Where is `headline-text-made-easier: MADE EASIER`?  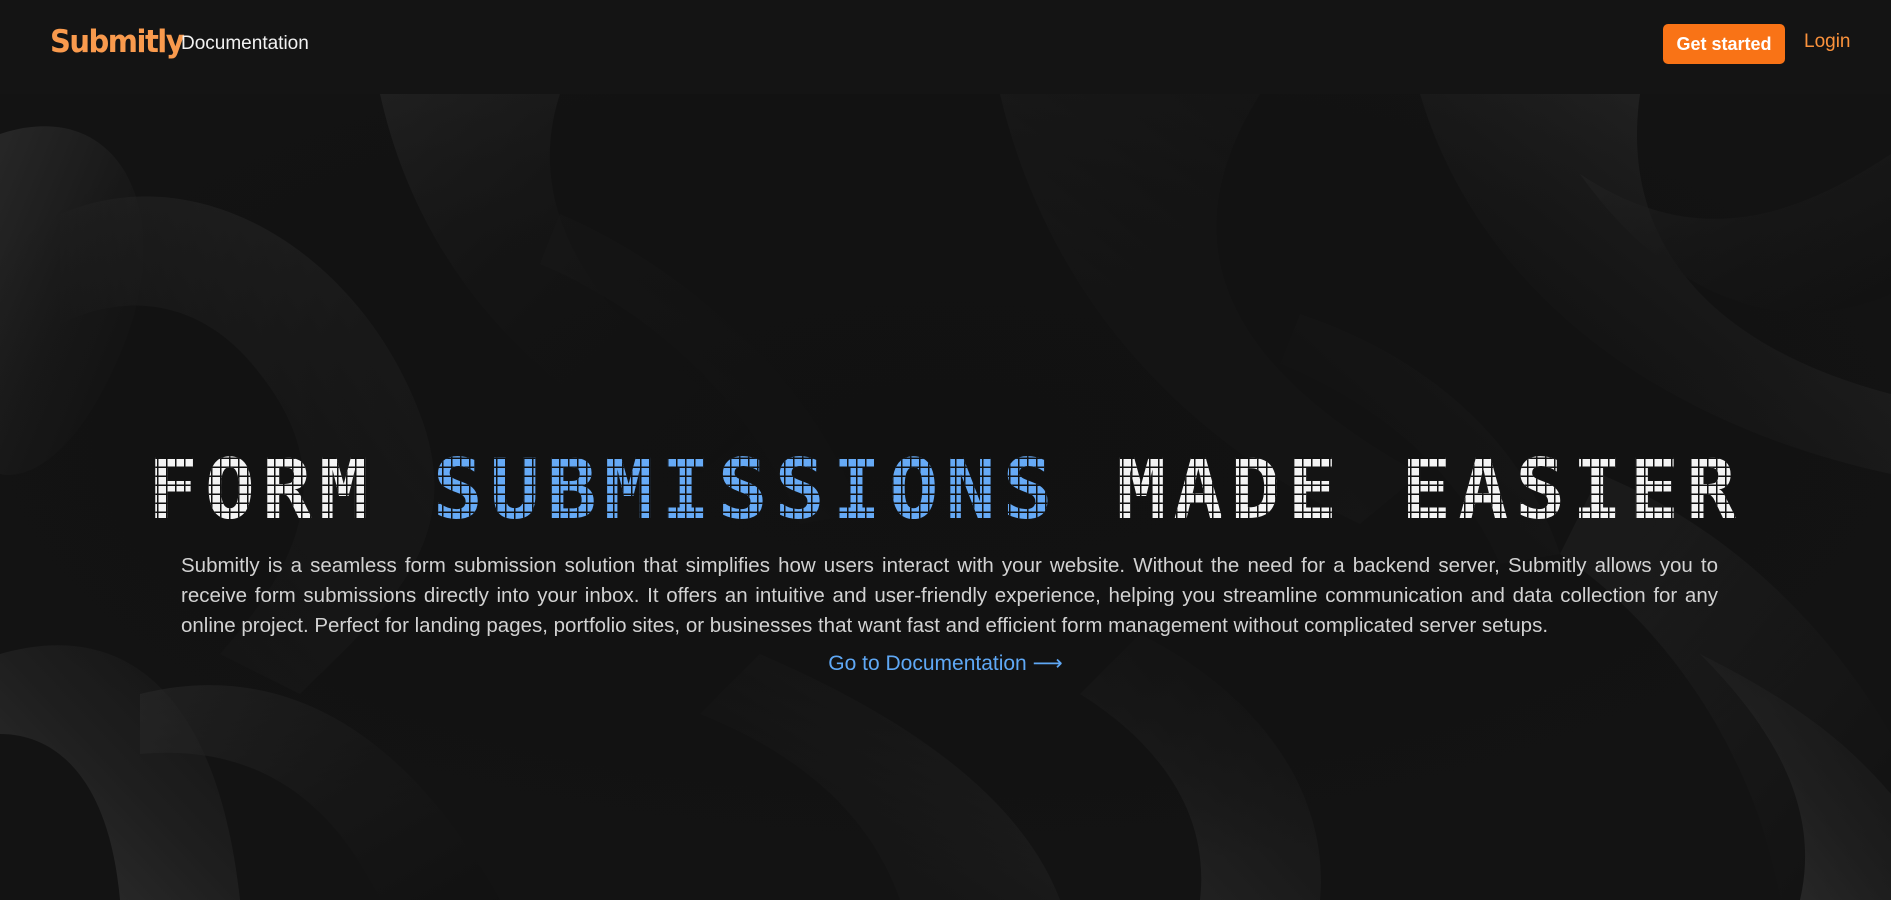 headline-text-made-easier: MADE EASIER is located at coordinates (1401, 489).